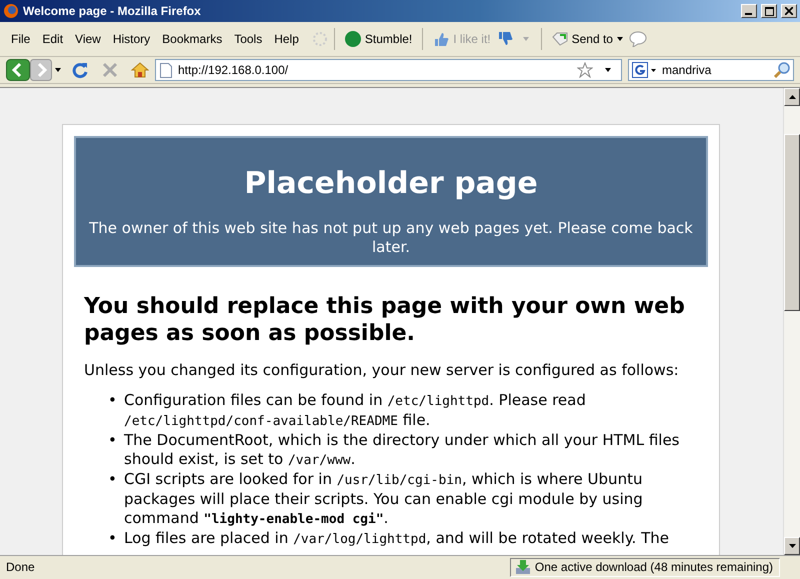 This screenshot has width=800, height=579. Describe the element at coordinates (711, 70) in the screenshot. I see `search-field: mandriva` at that location.